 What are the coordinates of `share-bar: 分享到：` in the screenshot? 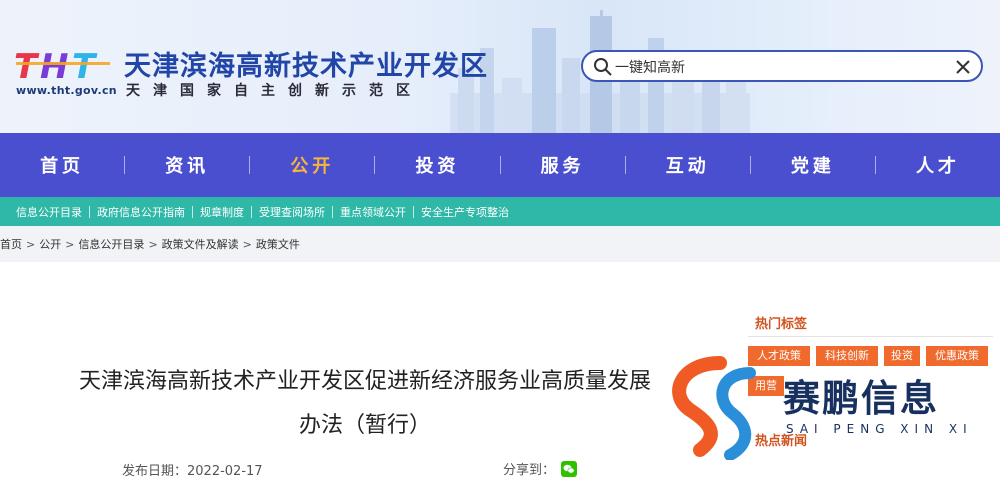 It's located at (540, 468).